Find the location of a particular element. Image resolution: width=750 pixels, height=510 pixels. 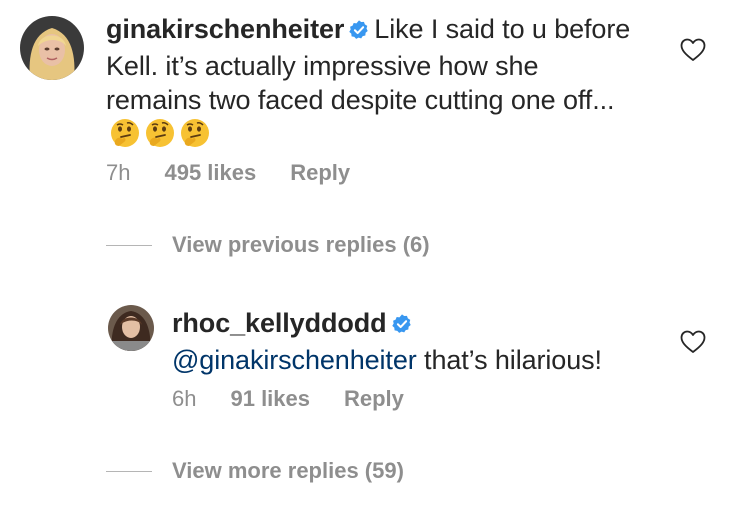

comment-meta: 6h 91 likes Reply is located at coordinates (288, 399).